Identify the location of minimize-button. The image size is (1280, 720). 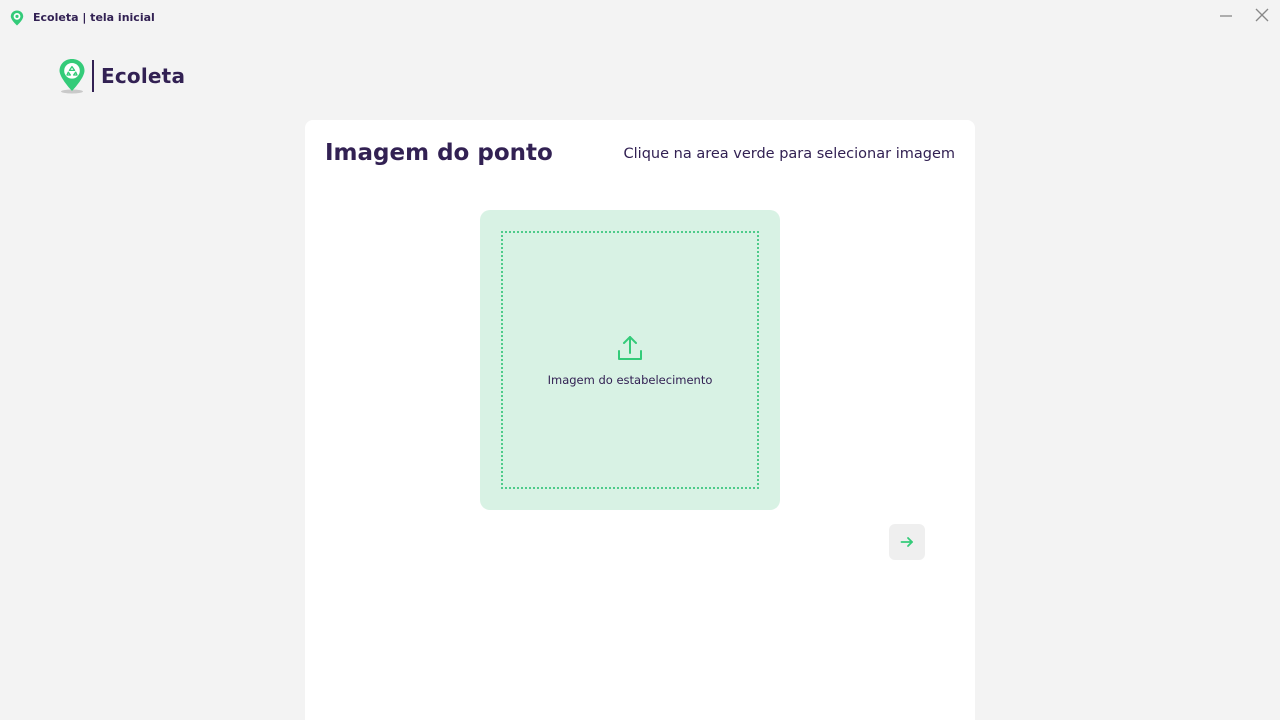
(1226, 15).